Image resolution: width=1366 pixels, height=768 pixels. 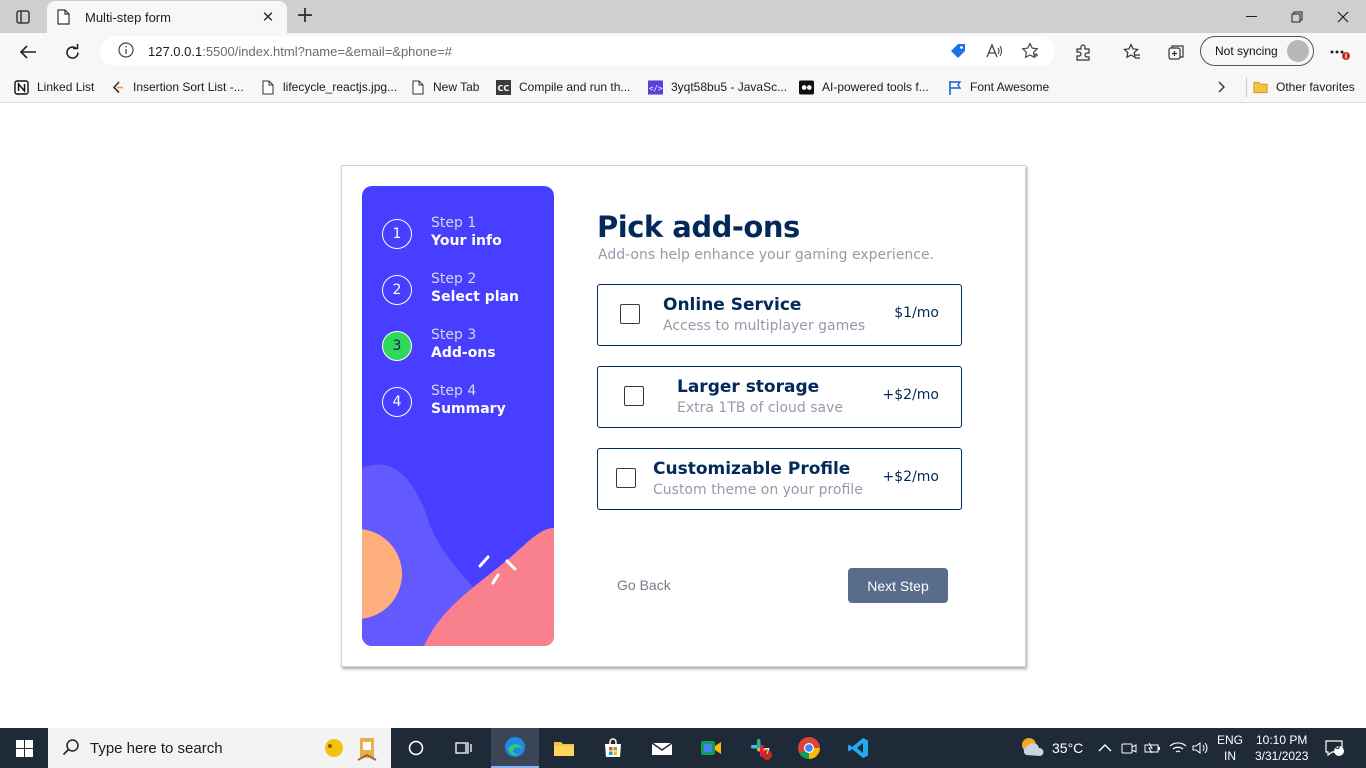 I want to click on settings-more-icon, so click(x=1339, y=52).